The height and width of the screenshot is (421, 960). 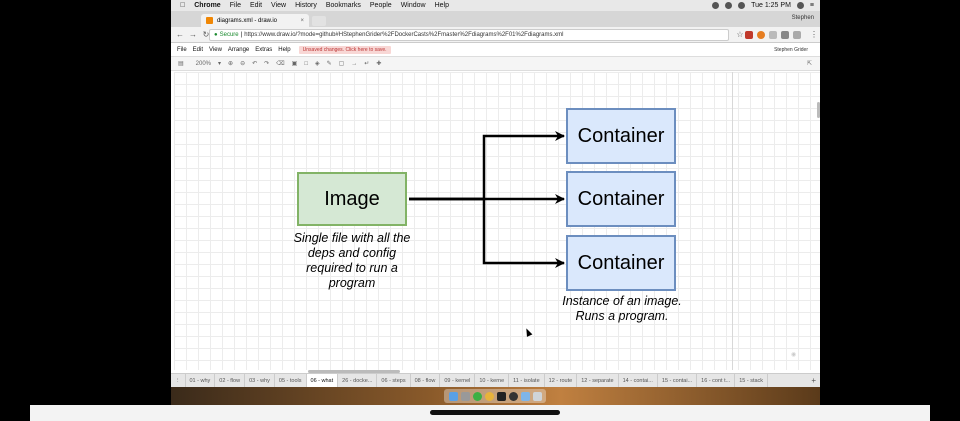 What do you see at coordinates (394, 380) in the screenshot?
I see `page-tab: 06 - steps` at bounding box center [394, 380].